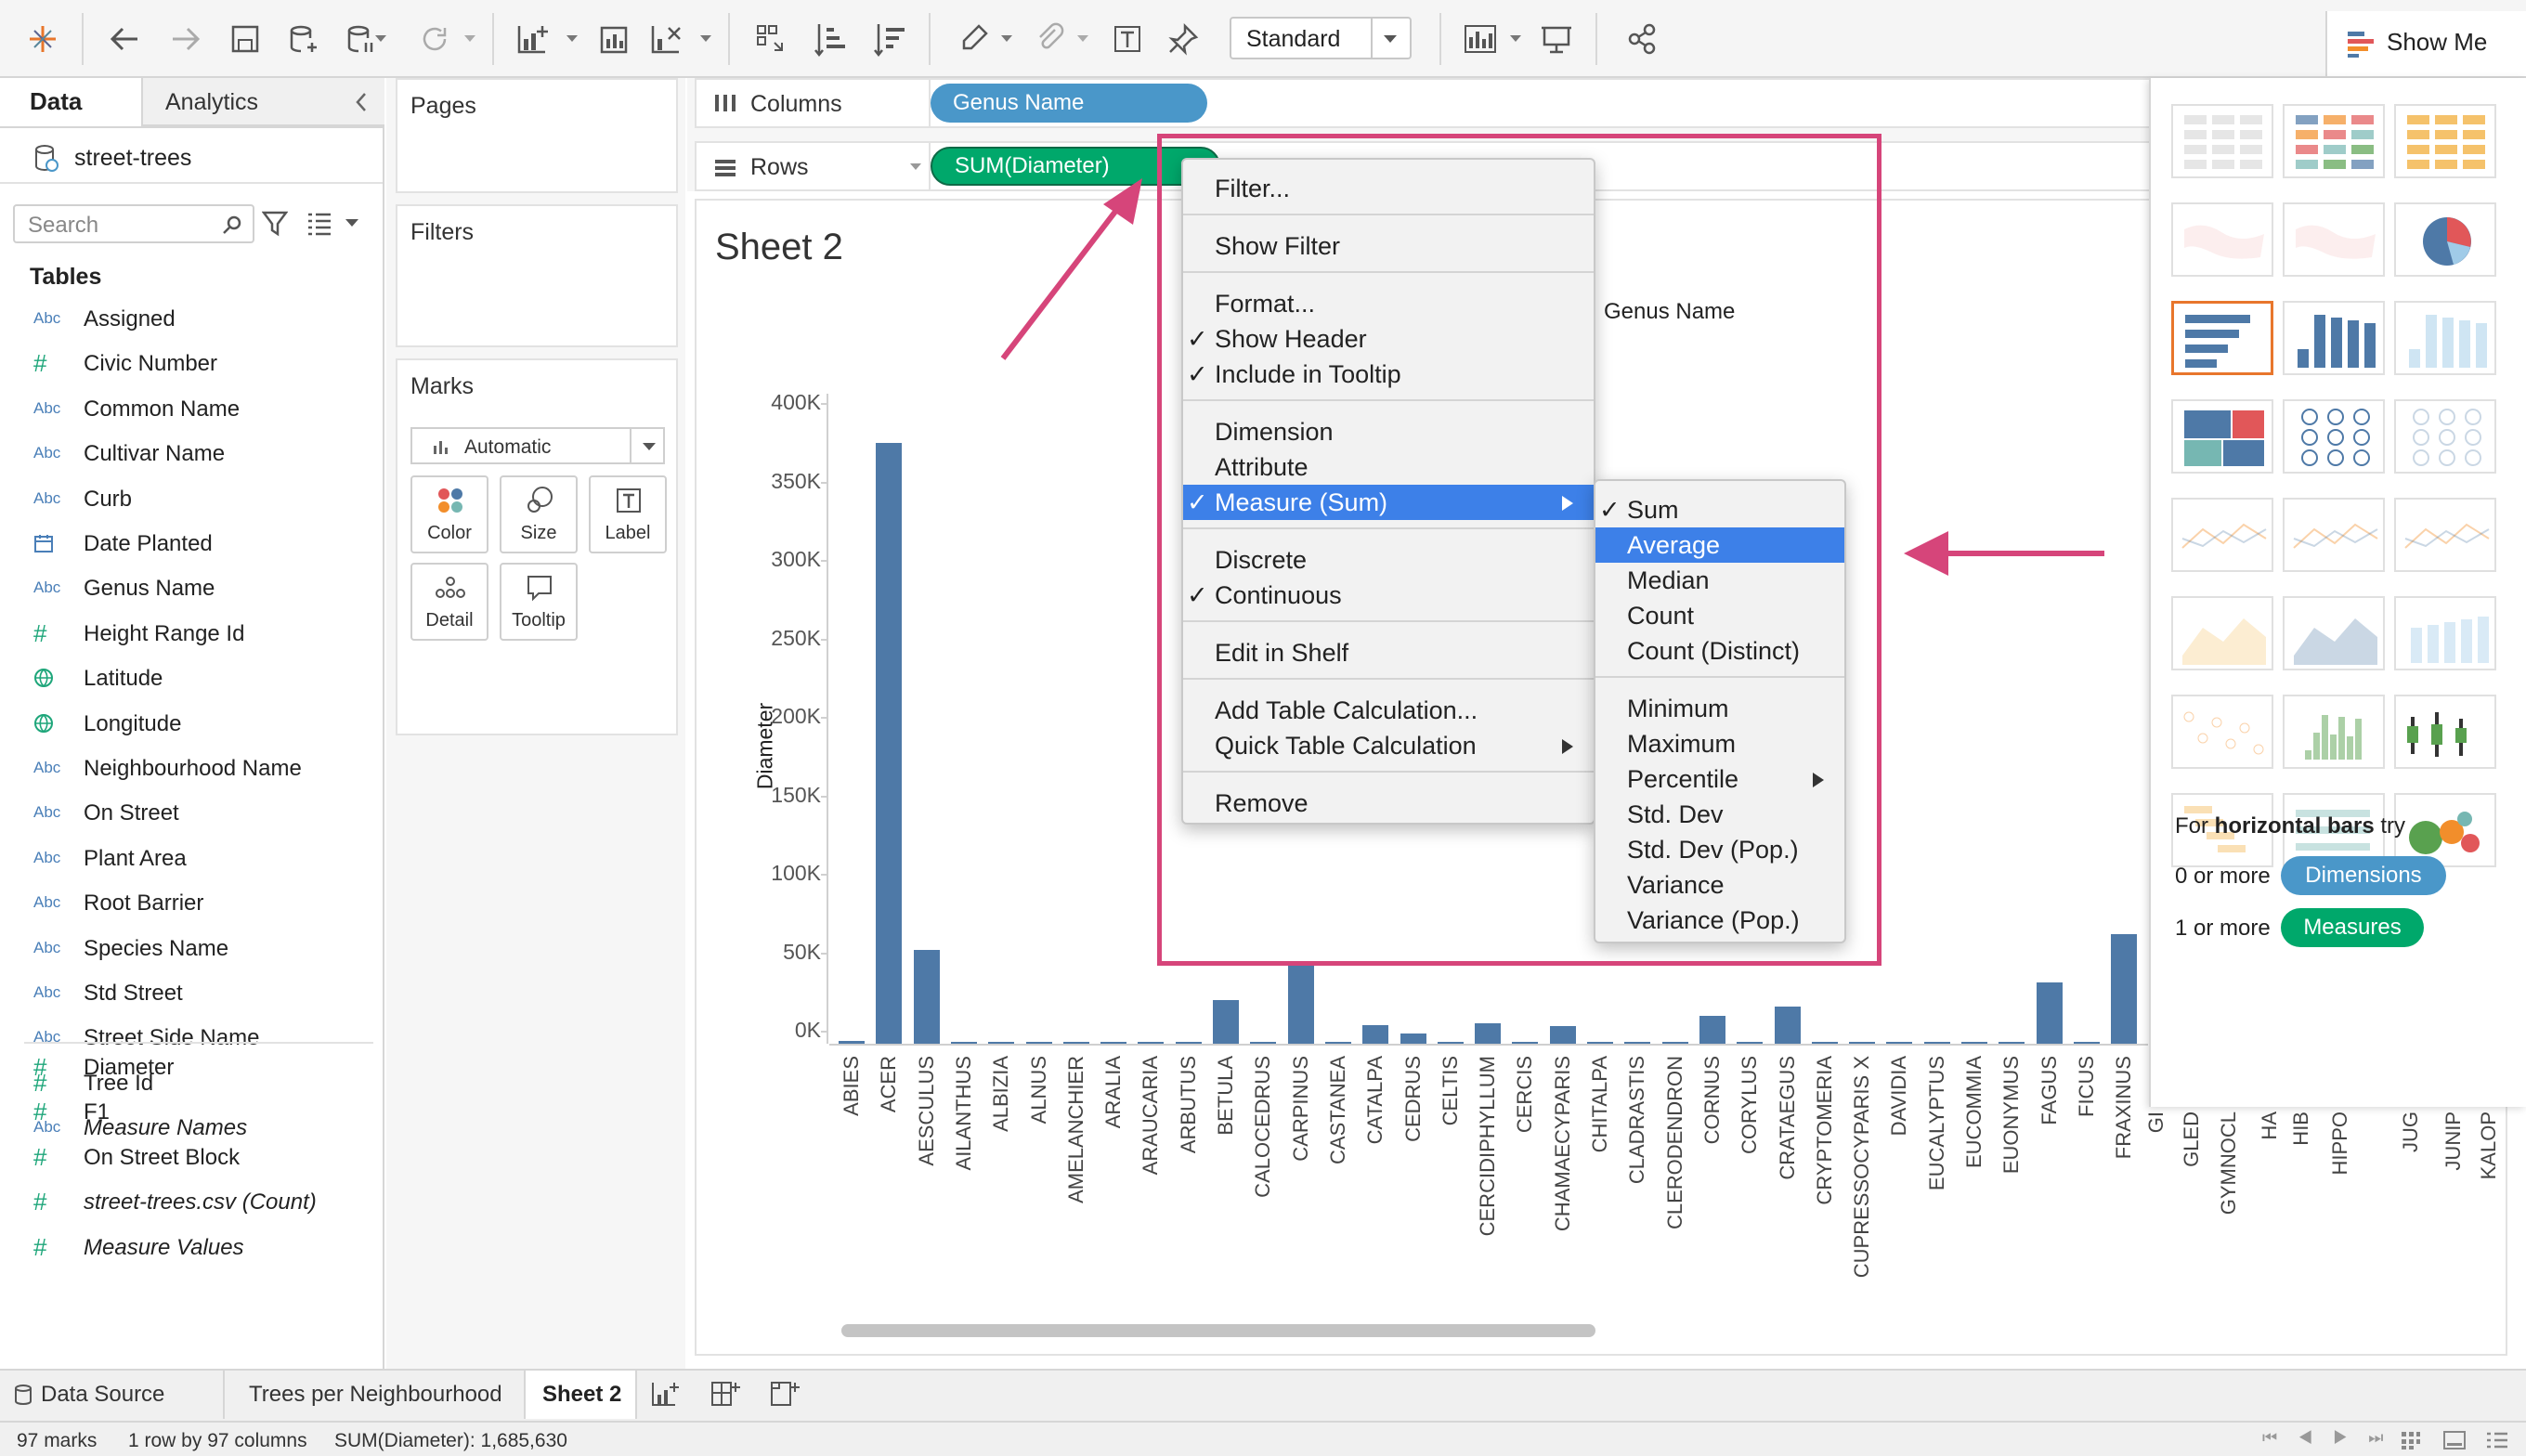 This screenshot has height=1456, width=2526. Describe the element at coordinates (613, 39) in the screenshot. I see `duplicate-sheet-icon` at that location.